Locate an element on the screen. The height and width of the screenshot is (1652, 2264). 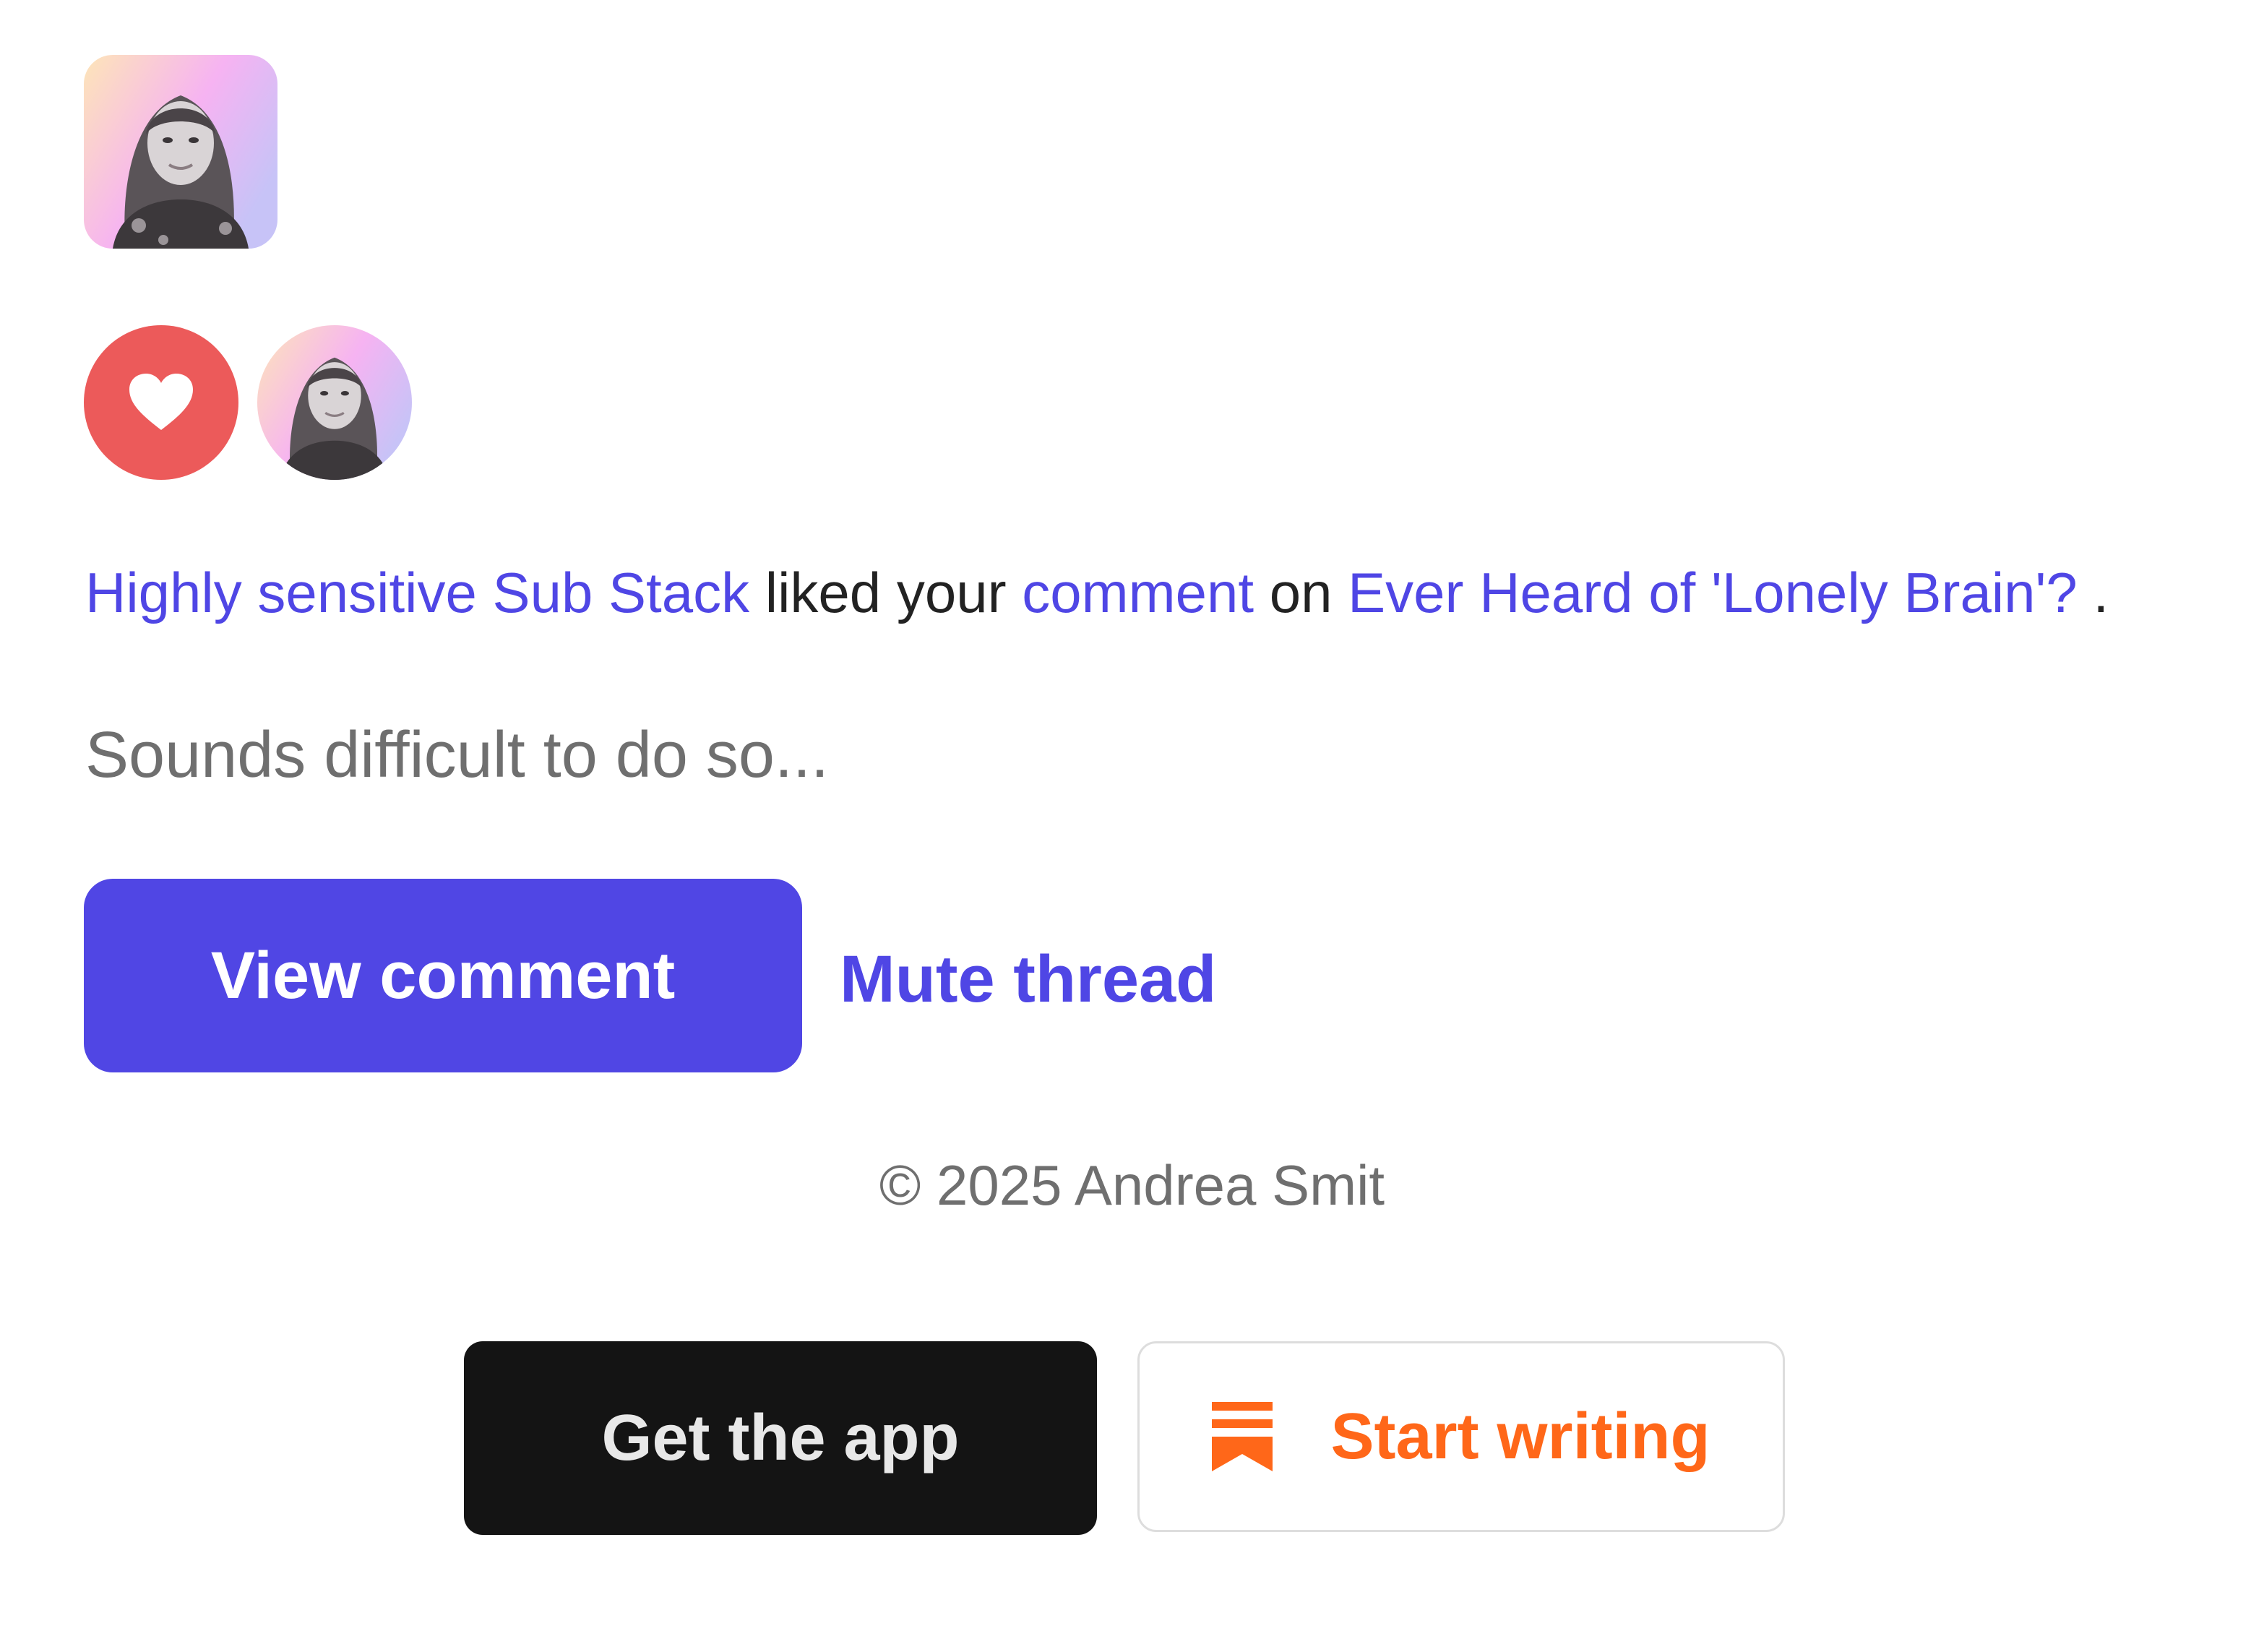
heart-reaction-badge is located at coordinates (161, 402).